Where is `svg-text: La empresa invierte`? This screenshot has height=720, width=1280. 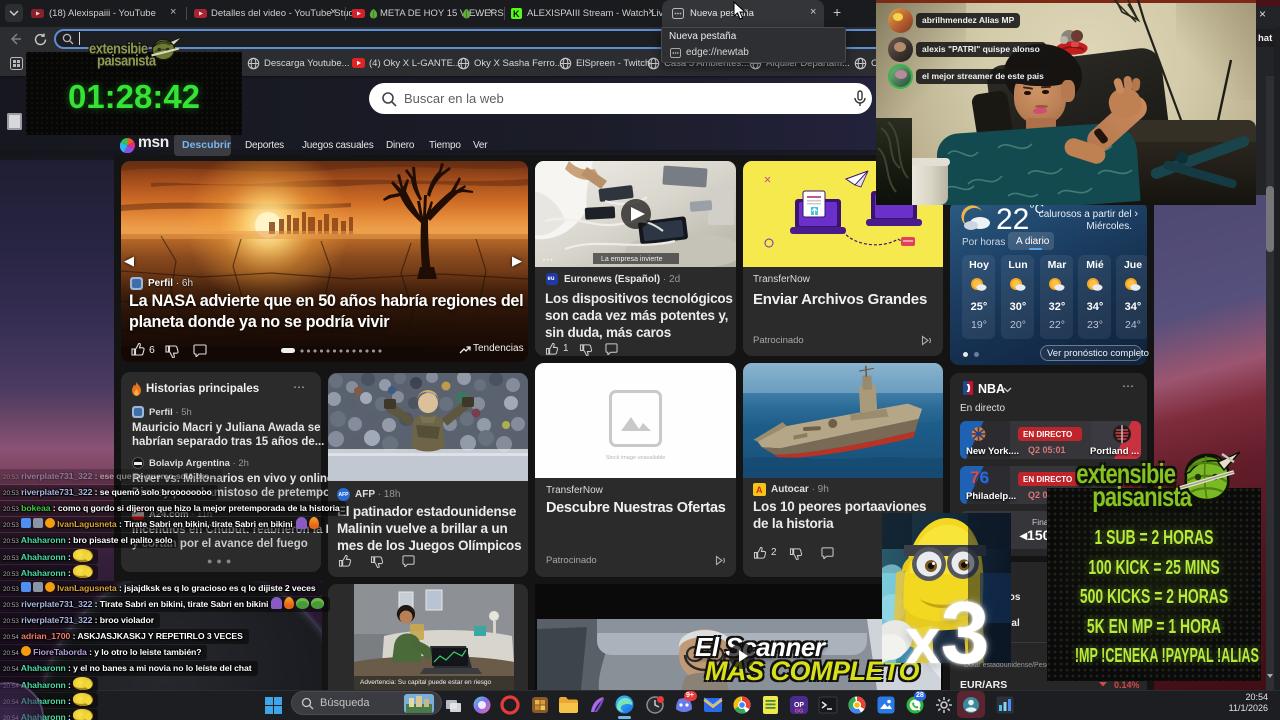 svg-text: La empresa invierte is located at coordinates (632, 259).